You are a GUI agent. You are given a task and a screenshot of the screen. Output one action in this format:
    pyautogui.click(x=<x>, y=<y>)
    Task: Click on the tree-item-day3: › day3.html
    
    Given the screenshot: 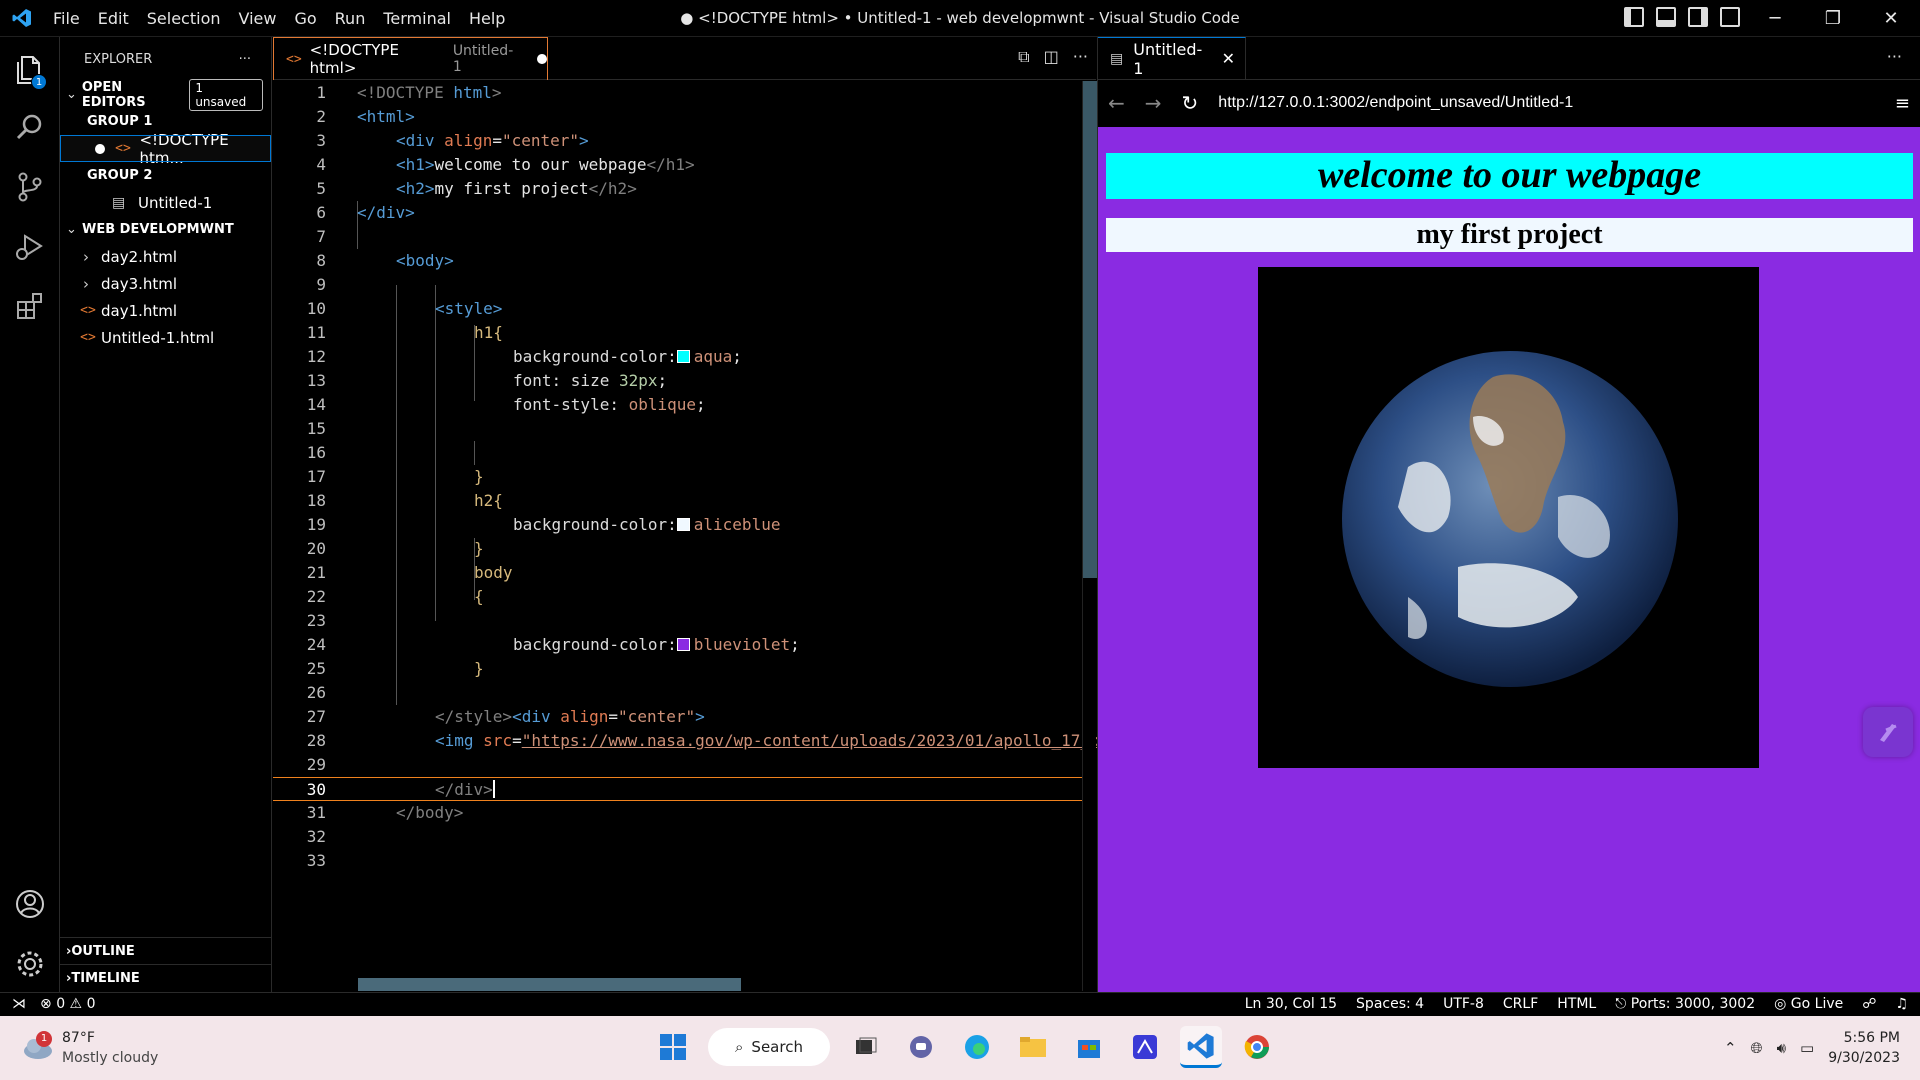 What is the action you would take?
    pyautogui.click(x=165, y=283)
    